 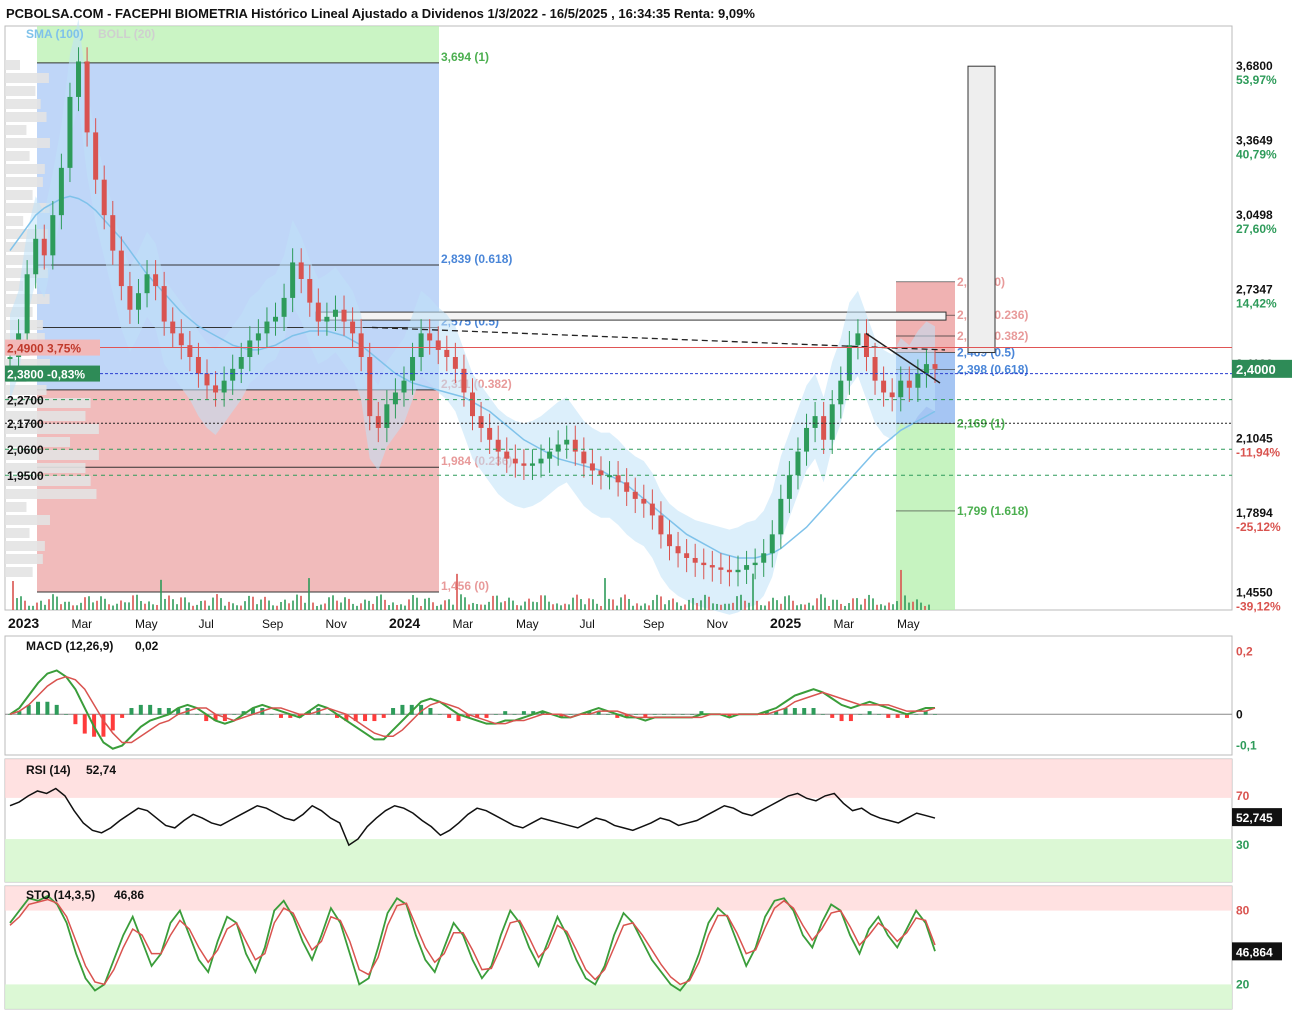 What do you see at coordinates (126, 34) in the screenshot?
I see `legend-boll: BOLL (20)` at bounding box center [126, 34].